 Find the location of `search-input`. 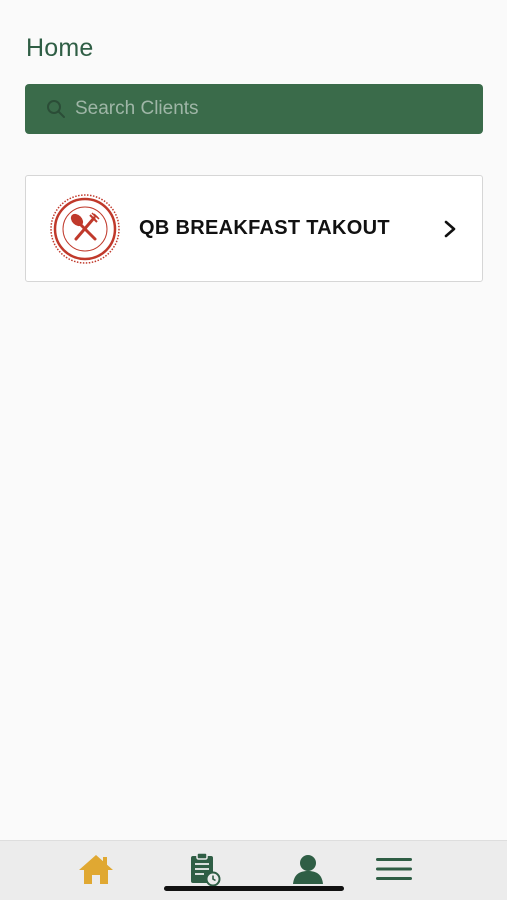

search-input is located at coordinates (255, 109).